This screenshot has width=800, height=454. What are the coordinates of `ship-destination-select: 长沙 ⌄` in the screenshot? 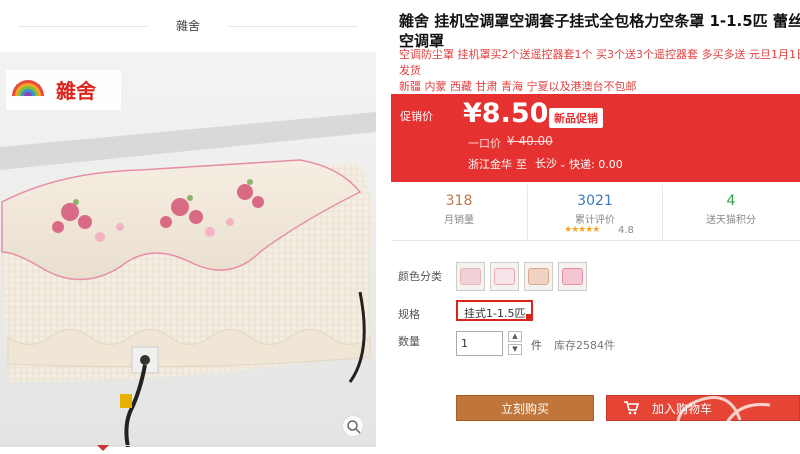 It's located at (551, 163).